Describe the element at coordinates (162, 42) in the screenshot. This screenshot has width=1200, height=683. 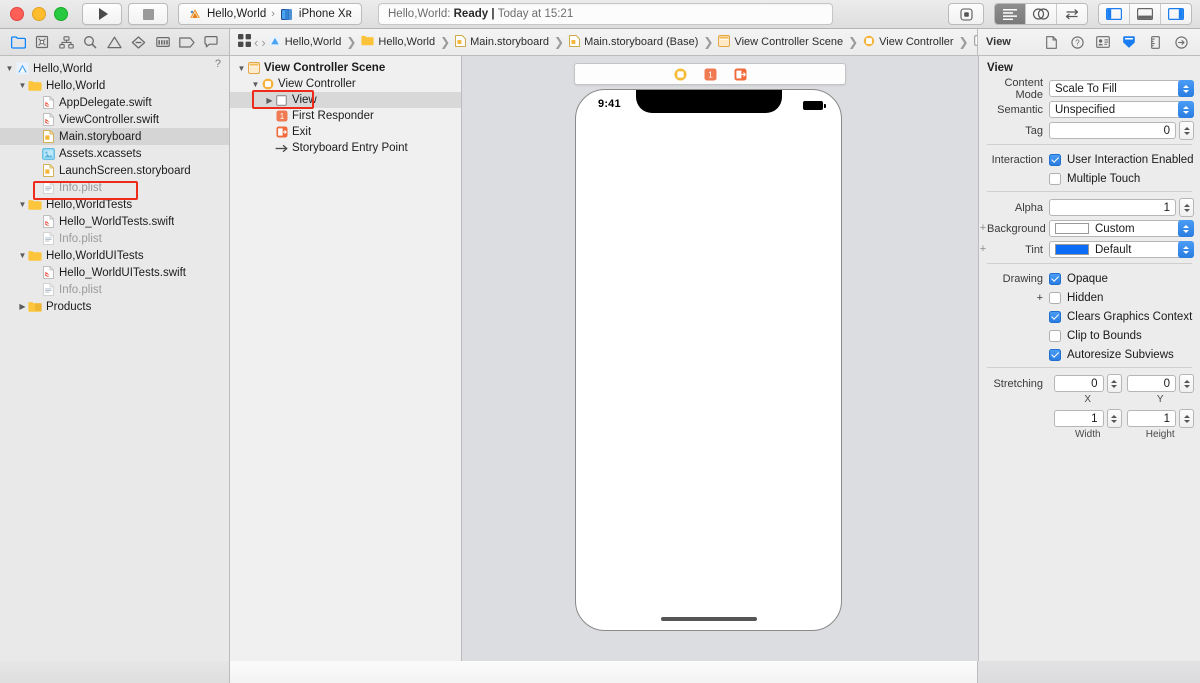
I see `debug-navigator-icon` at that location.